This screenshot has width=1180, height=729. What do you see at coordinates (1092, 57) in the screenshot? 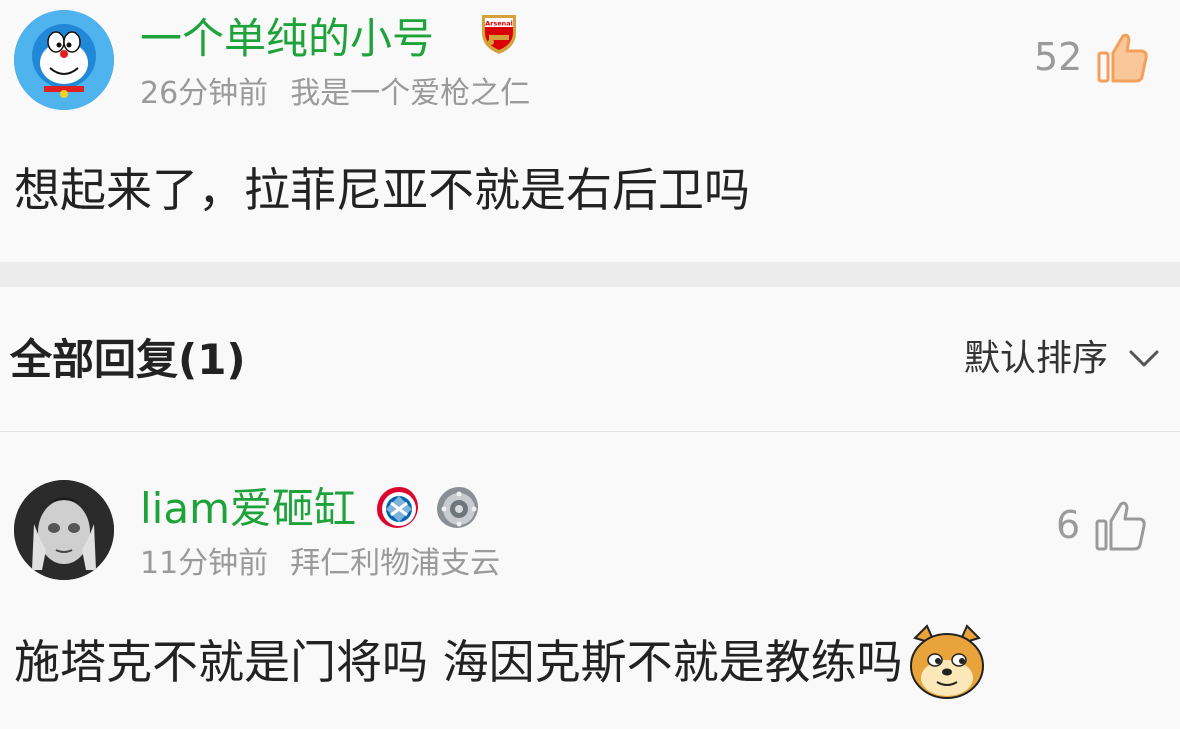
I see `like-button: 52` at bounding box center [1092, 57].